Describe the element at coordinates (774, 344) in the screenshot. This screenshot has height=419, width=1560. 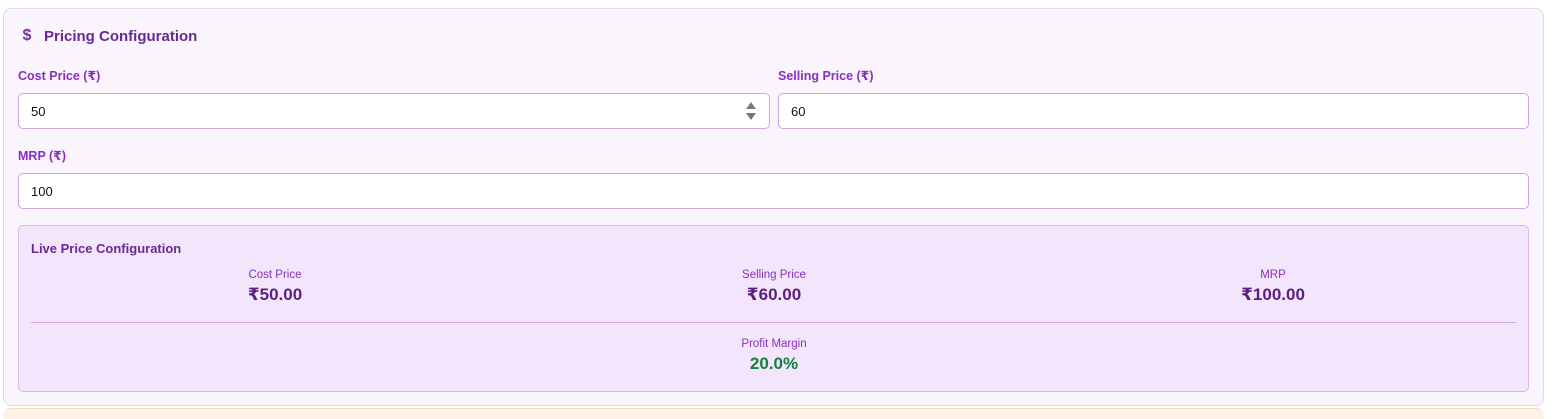
I see `profit-margin-label: Profit Margin` at that location.